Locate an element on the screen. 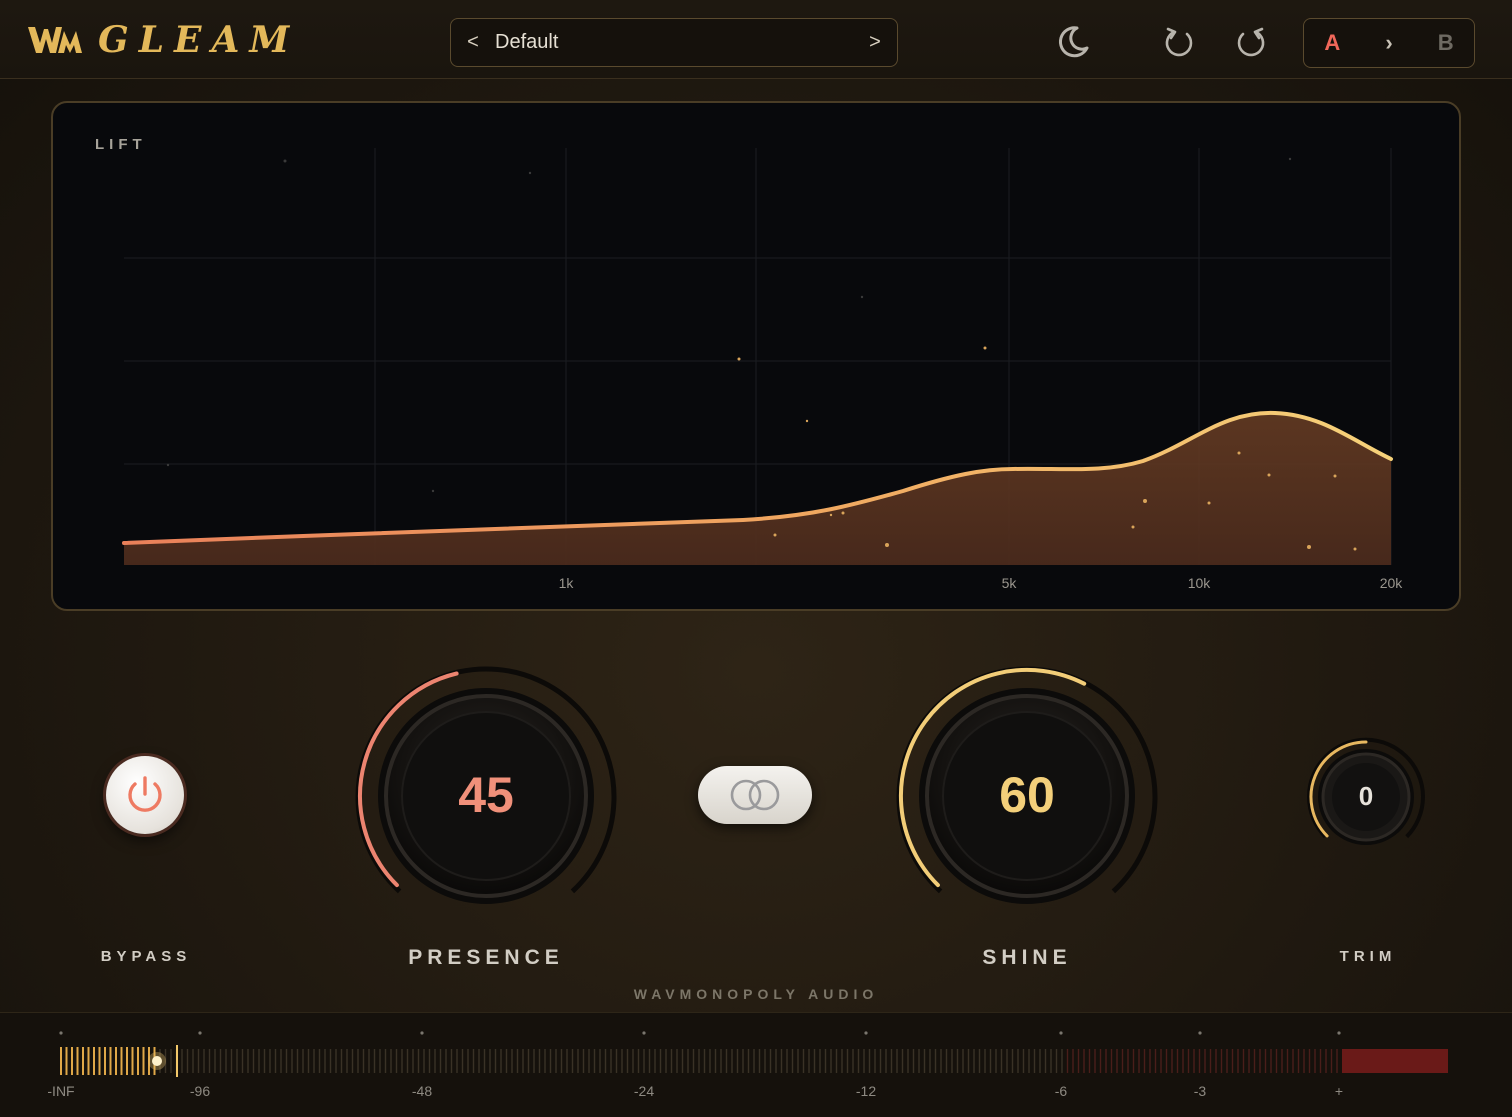  freq-label-20k: 20k is located at coordinates (1392, 583).